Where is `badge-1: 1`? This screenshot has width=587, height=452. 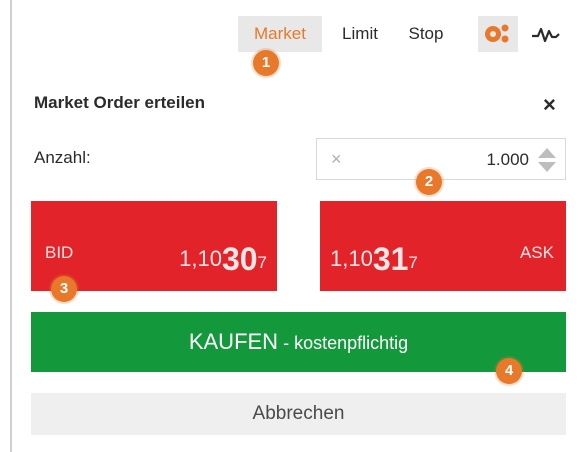
badge-1: 1 is located at coordinates (266, 63).